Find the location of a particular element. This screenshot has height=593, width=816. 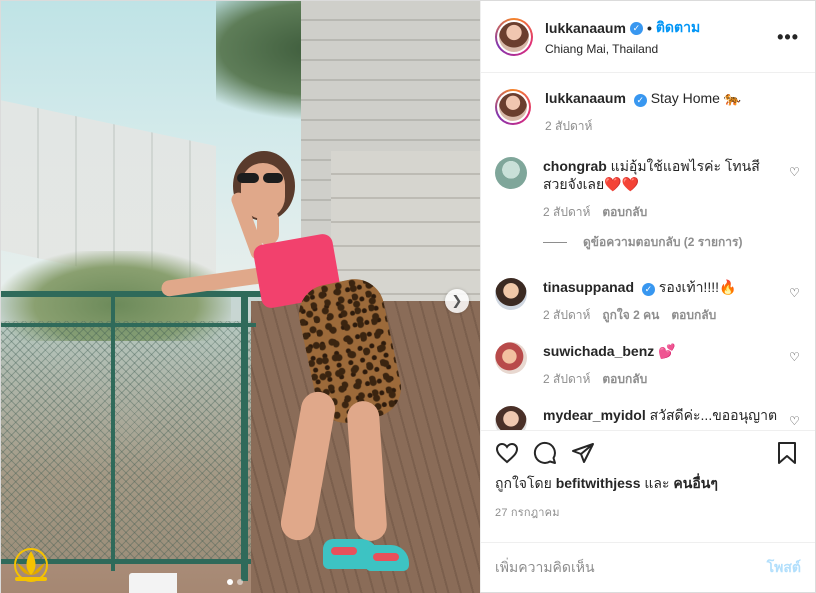

view-replies-button: ดูข้อความตอบกลับ (2 รายการ) is located at coordinates (672, 242).